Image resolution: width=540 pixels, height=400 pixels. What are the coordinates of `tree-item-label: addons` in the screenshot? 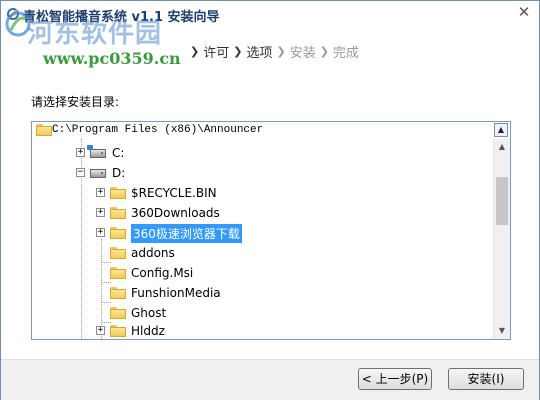 It's located at (153, 253).